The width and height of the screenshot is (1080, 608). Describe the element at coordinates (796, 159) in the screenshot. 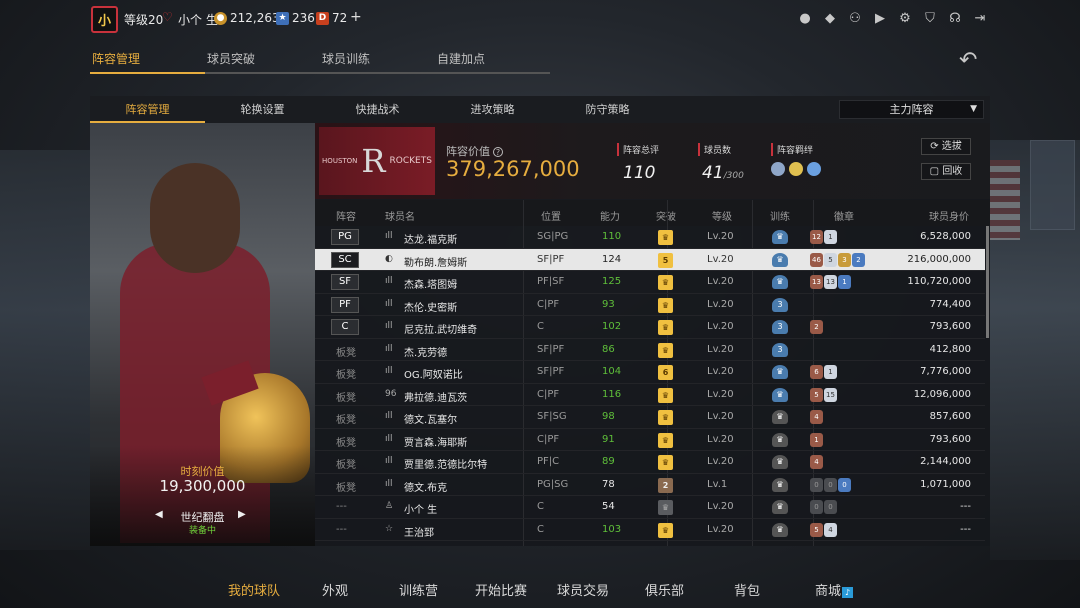

I see `bond-stat: 阵容羁绊` at that location.